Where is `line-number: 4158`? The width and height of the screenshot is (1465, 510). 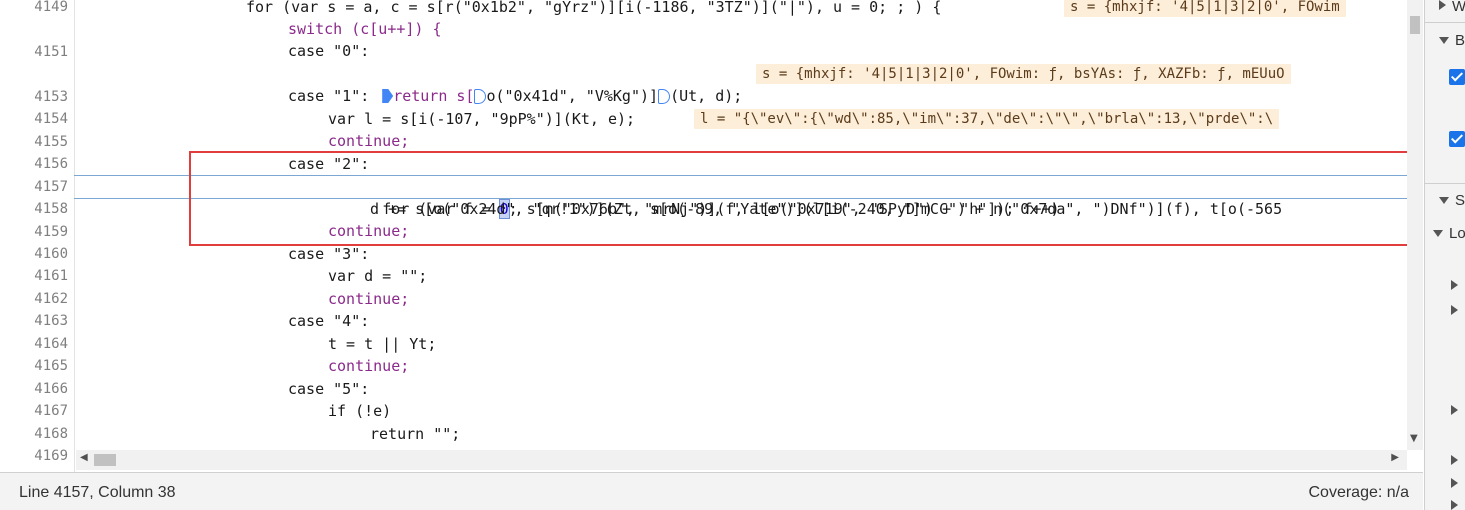 line-number: 4158 is located at coordinates (34, 209).